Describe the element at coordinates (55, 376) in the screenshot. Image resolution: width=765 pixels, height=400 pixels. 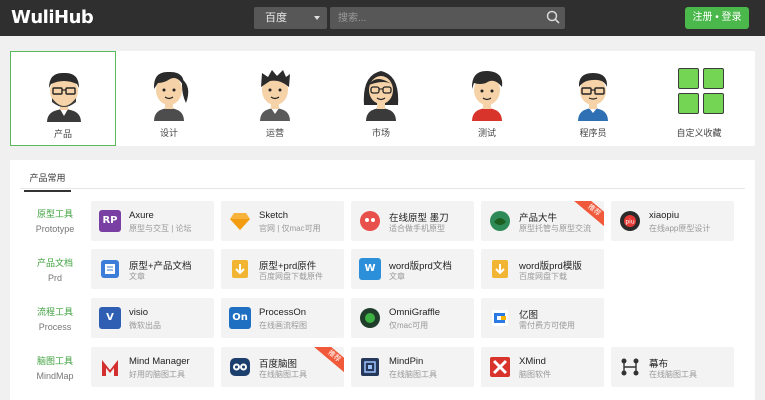
I see `category-sublabel: MindMap` at that location.